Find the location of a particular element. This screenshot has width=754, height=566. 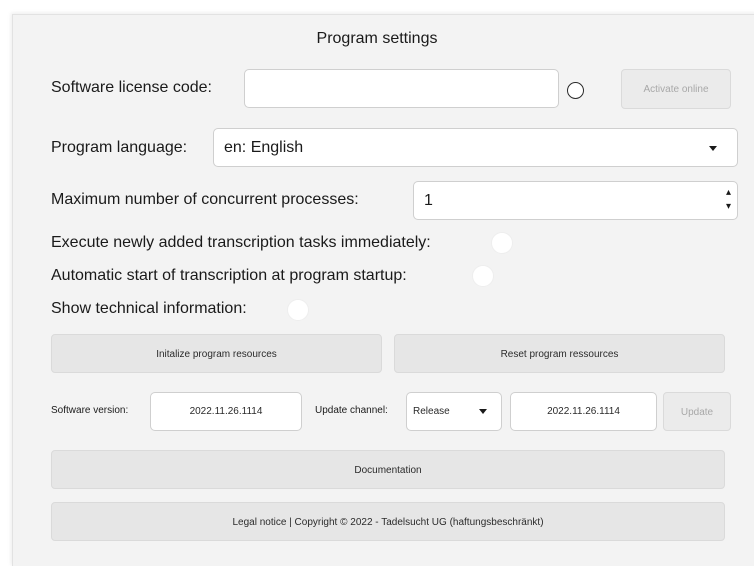

update-channel-select: Release is located at coordinates (454, 411).